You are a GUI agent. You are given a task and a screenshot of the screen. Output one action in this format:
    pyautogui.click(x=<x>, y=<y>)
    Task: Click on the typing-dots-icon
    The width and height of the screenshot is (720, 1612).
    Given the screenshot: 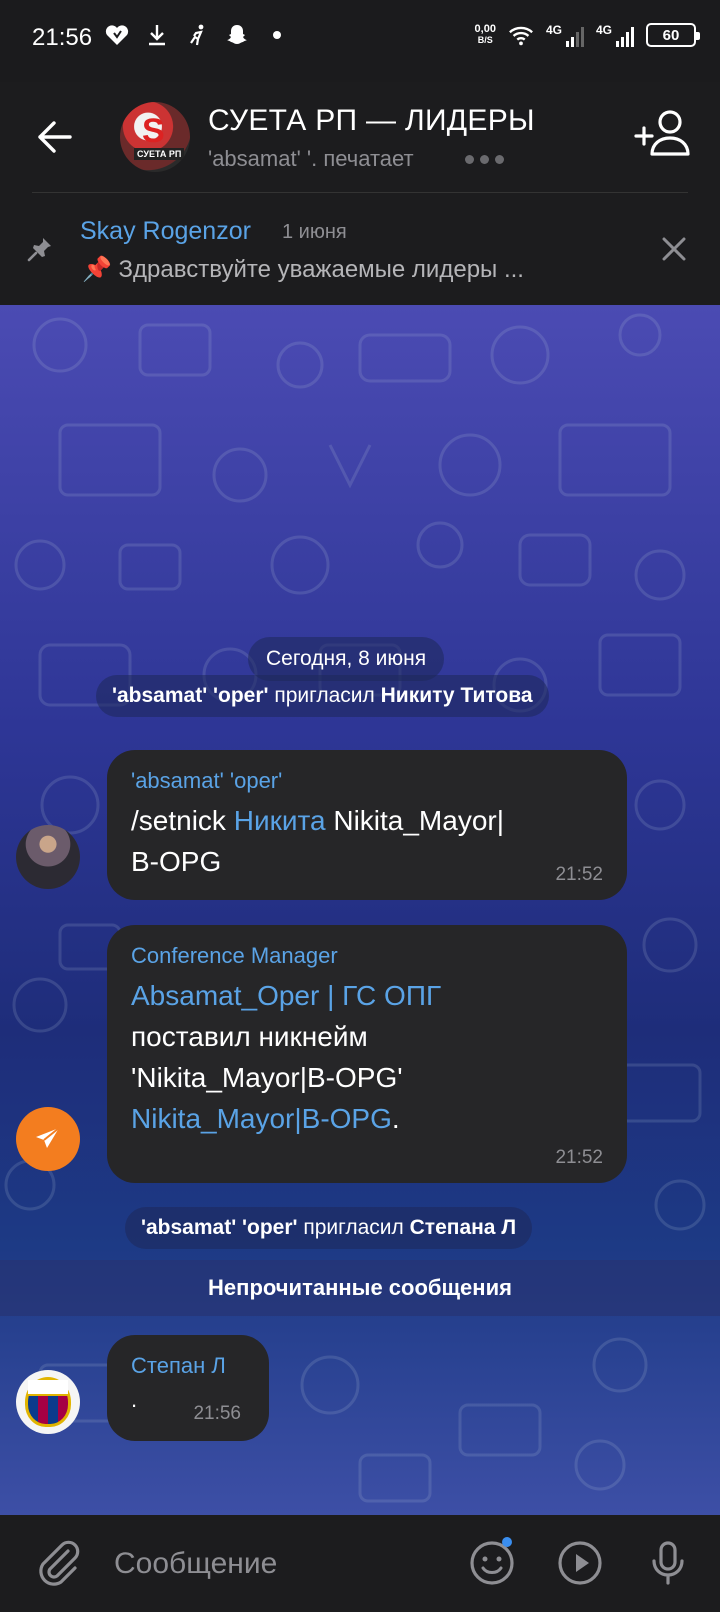 What is the action you would take?
    pyautogui.click(x=484, y=159)
    